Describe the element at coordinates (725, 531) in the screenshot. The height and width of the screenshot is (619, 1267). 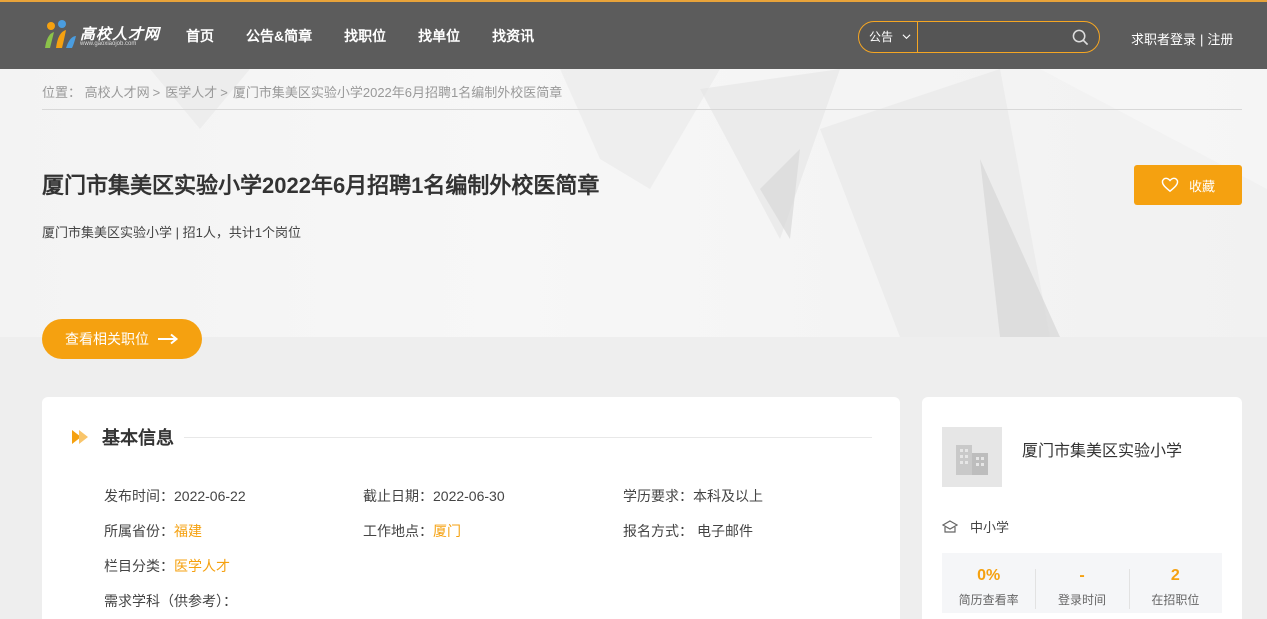
I see `apply-method-value: 电子邮件` at that location.